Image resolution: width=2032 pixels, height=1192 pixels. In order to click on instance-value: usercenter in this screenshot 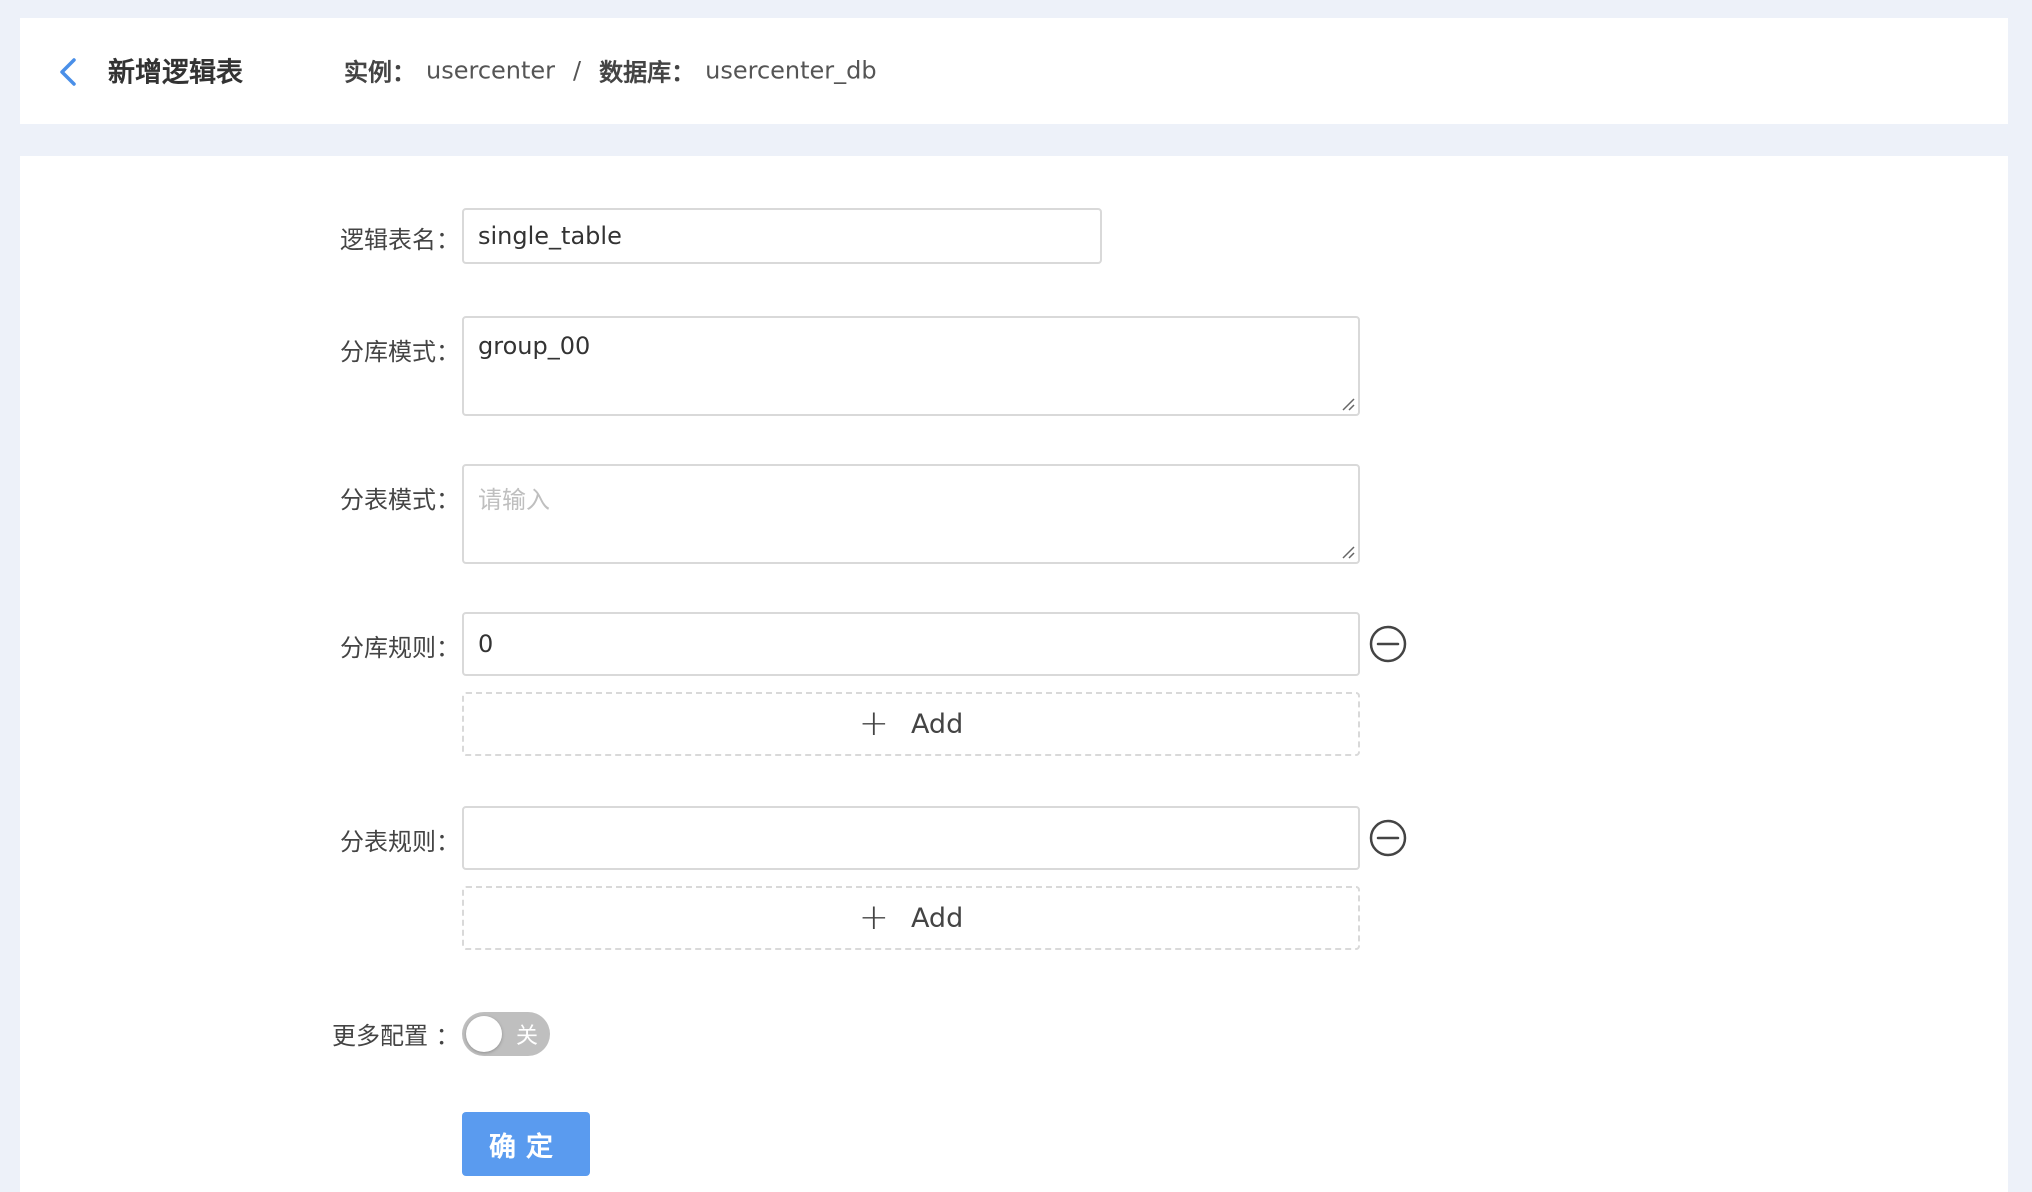, I will do `click(491, 70)`.